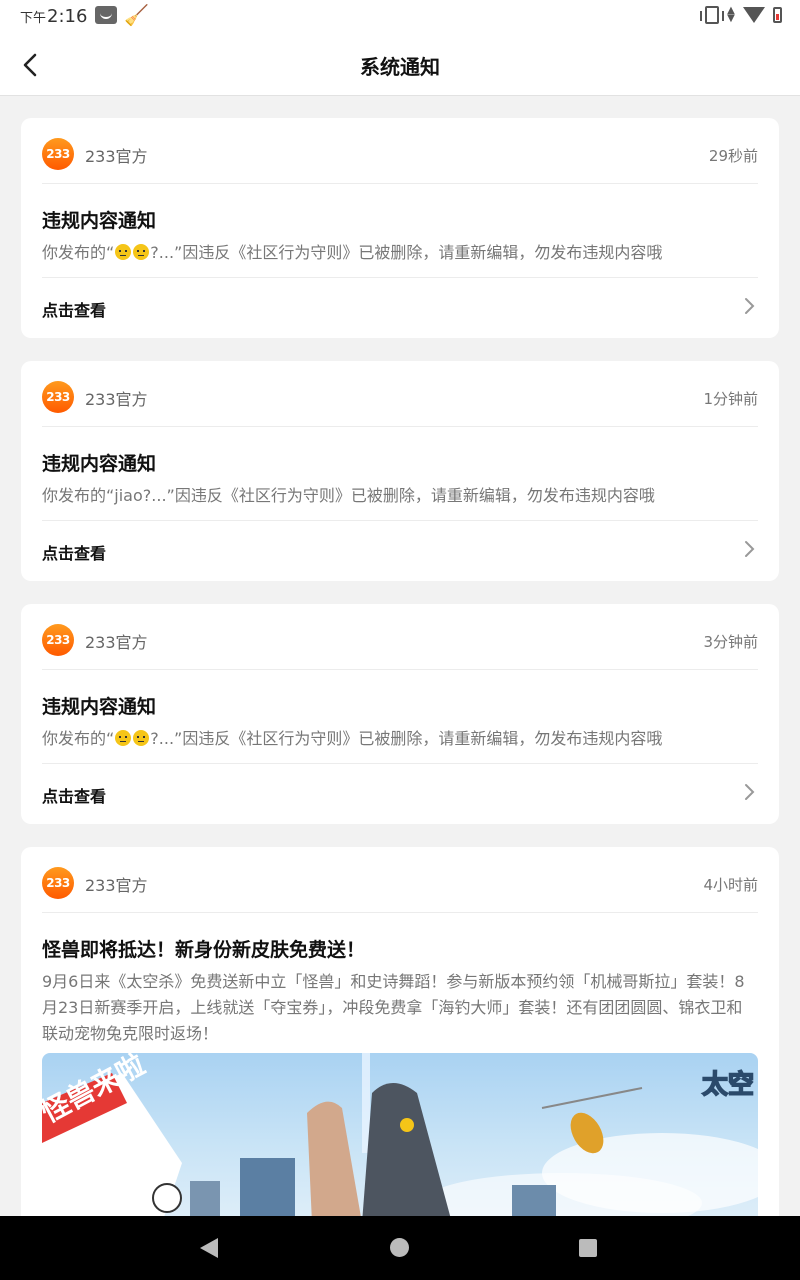 The image size is (800, 1280). I want to click on status-time: 下午2:16, so click(53, 16).